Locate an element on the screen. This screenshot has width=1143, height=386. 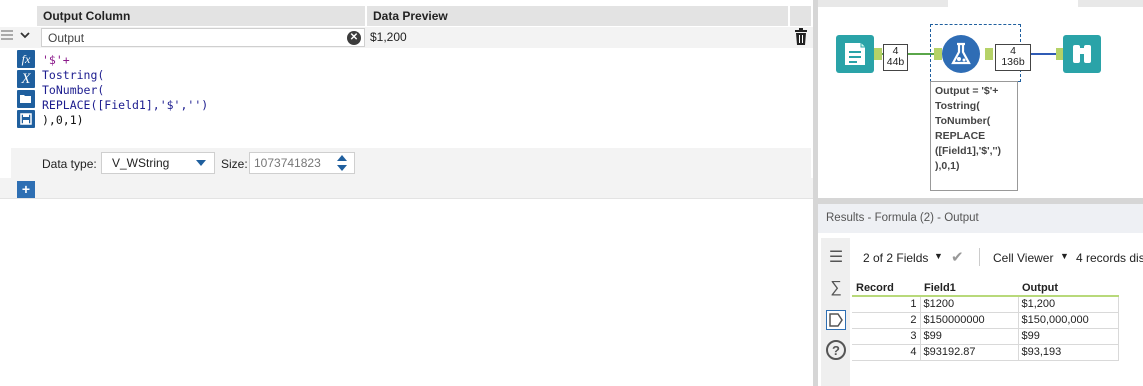
table-header-row: Record Field1 Output is located at coordinates (985, 288).